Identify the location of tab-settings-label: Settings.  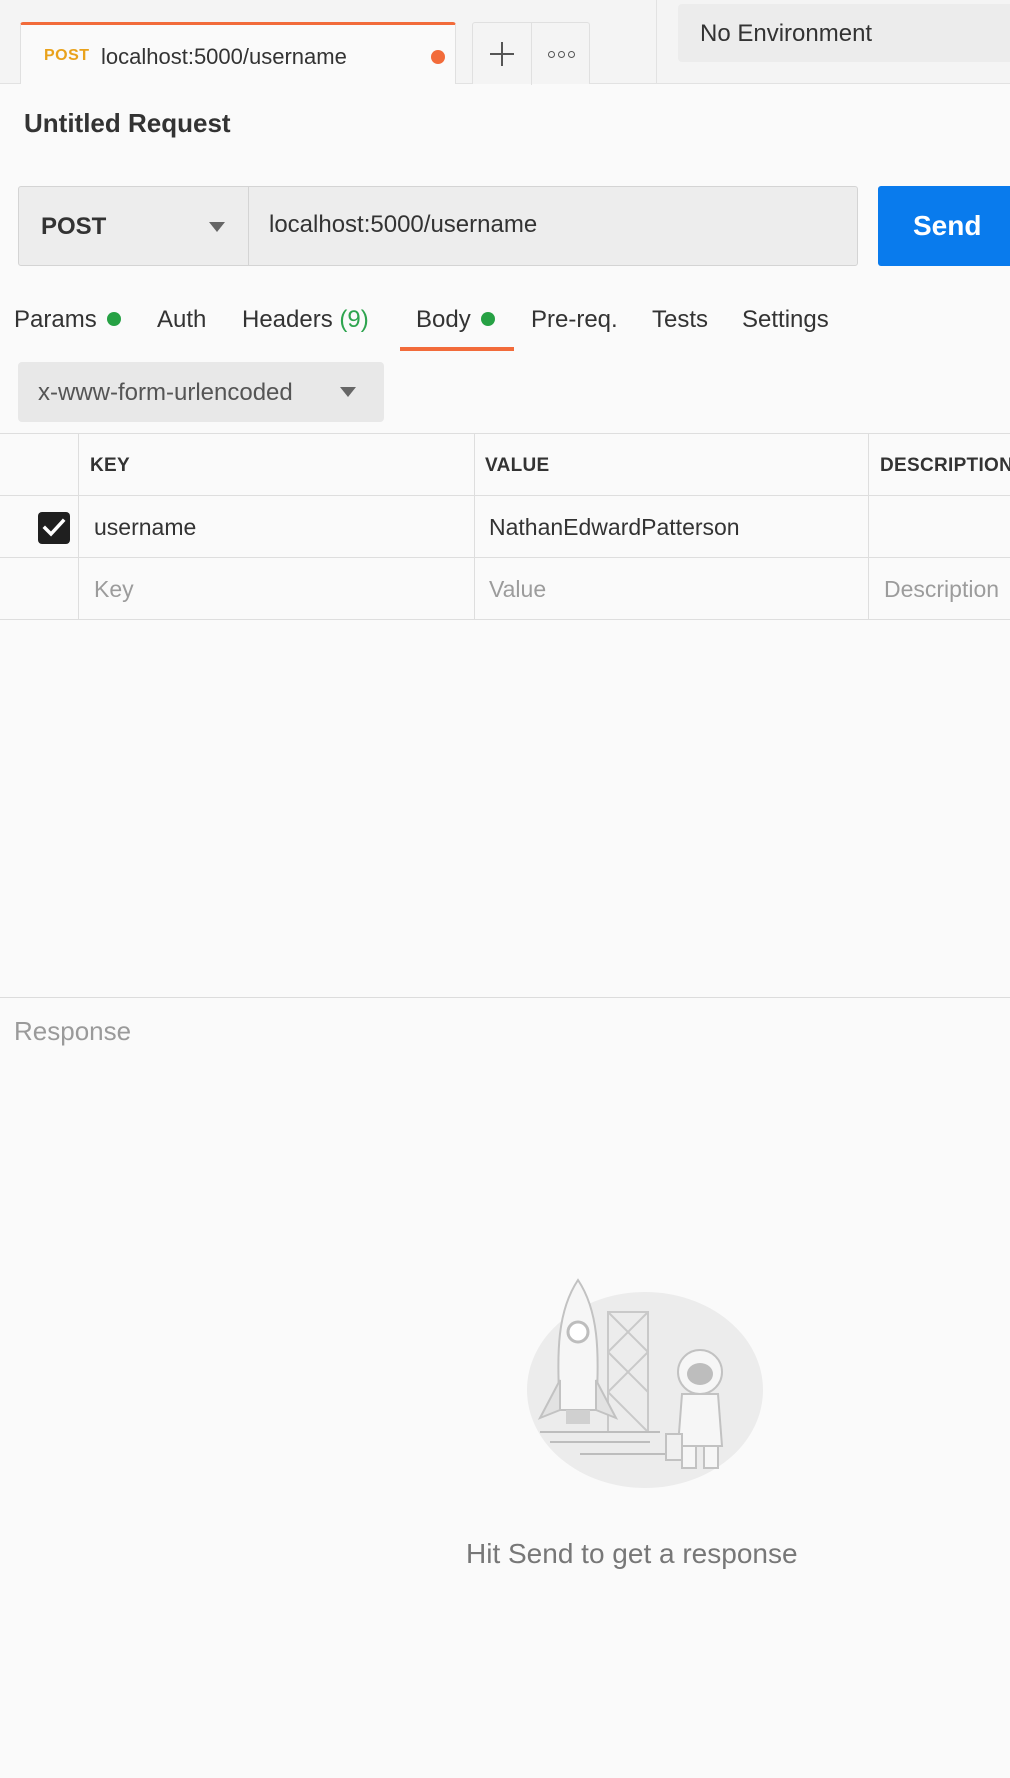
(785, 319).